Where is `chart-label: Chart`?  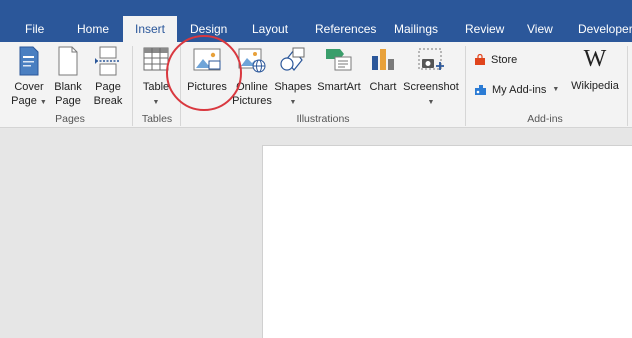 chart-label: Chart is located at coordinates (383, 87).